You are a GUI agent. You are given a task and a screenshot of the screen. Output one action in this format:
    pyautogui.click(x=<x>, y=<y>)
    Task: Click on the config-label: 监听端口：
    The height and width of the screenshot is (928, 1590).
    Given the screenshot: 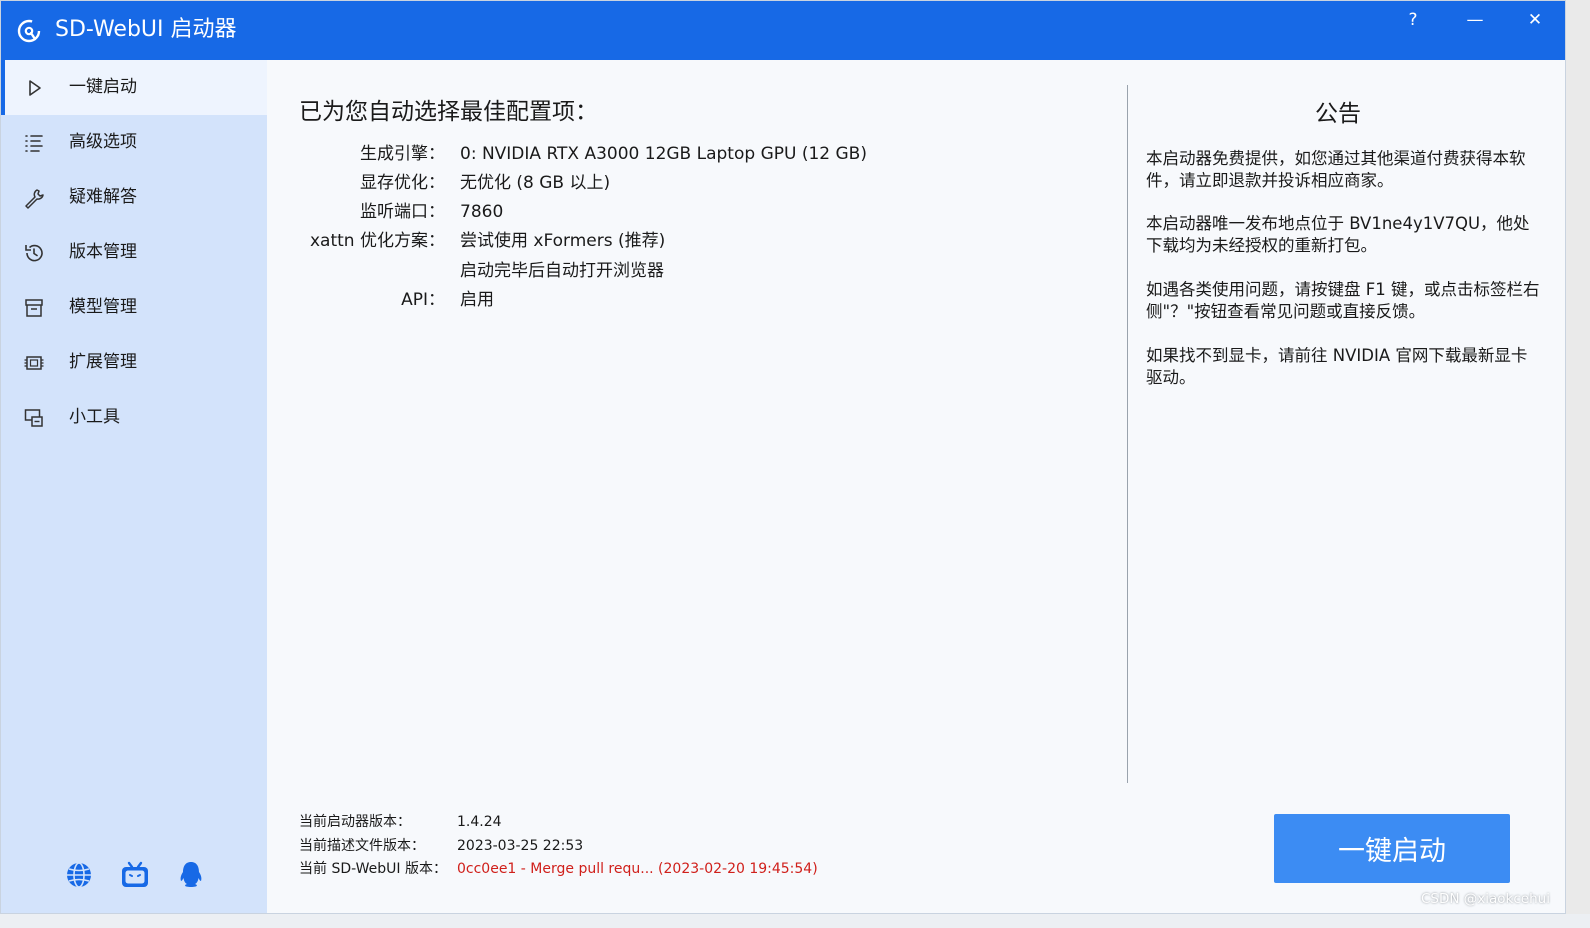 What is the action you would take?
    pyautogui.click(x=402, y=212)
    